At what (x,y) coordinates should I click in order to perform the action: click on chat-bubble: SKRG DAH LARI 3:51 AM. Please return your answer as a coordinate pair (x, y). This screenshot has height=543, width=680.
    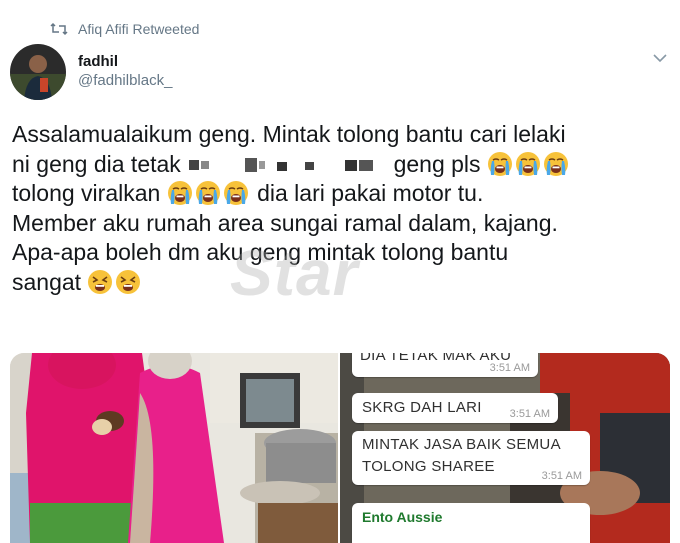
    Looking at the image, I should click on (455, 408).